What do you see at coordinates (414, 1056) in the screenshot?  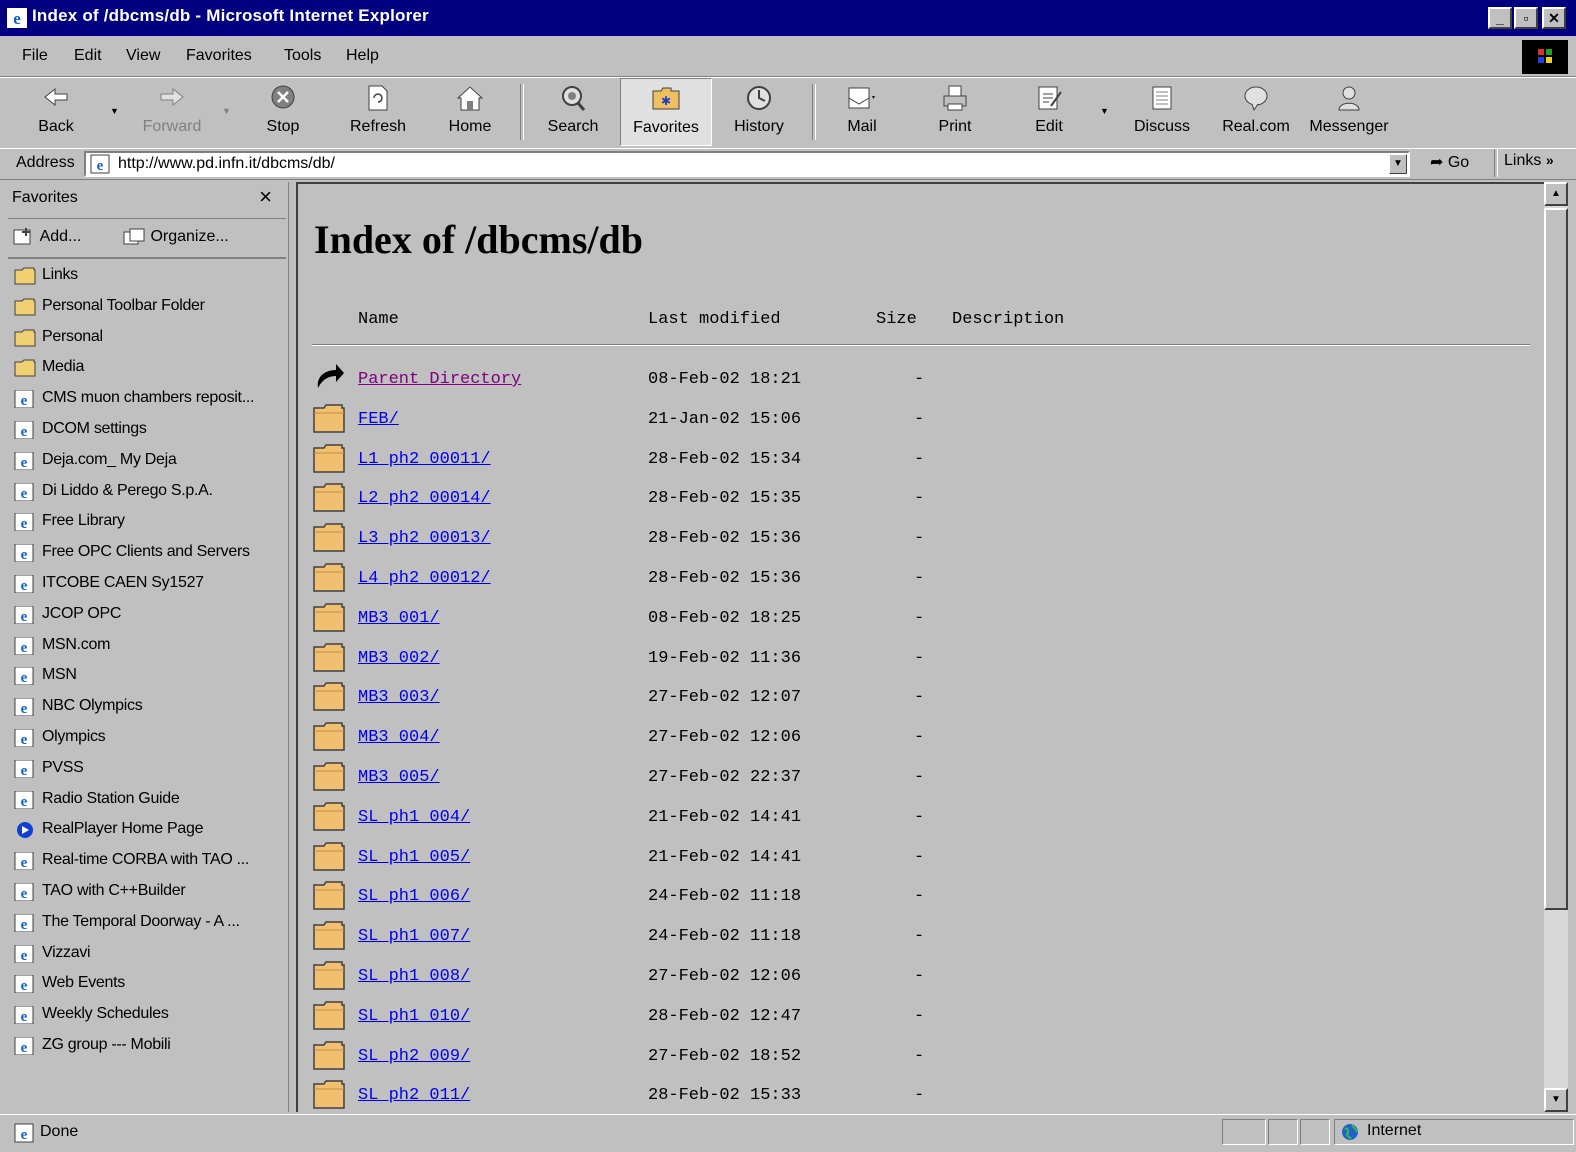 I see `directory-link: SL_ph2_009/` at bounding box center [414, 1056].